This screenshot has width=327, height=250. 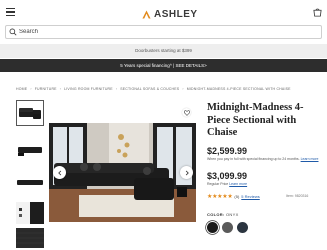 I want to click on thumbnail-detail-image, so click(x=30, y=213).